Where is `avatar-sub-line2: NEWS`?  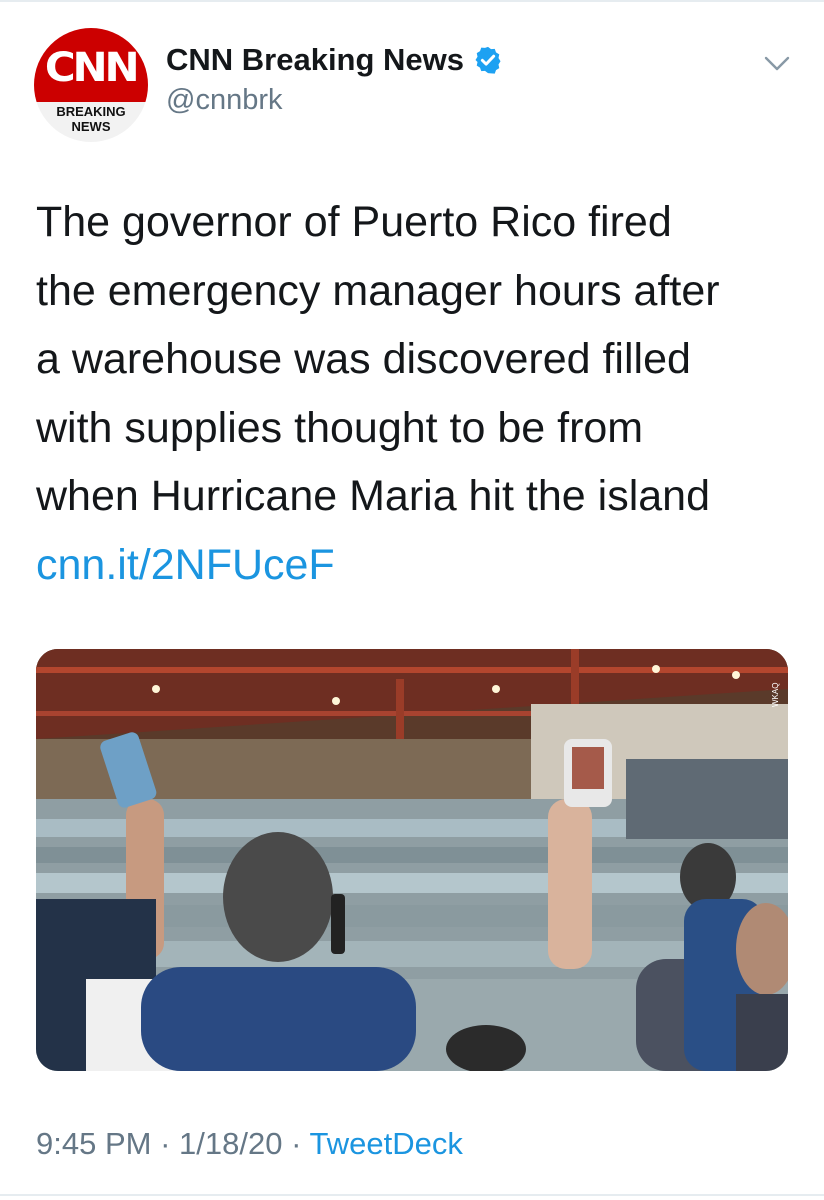 avatar-sub-line2: NEWS is located at coordinates (91, 126).